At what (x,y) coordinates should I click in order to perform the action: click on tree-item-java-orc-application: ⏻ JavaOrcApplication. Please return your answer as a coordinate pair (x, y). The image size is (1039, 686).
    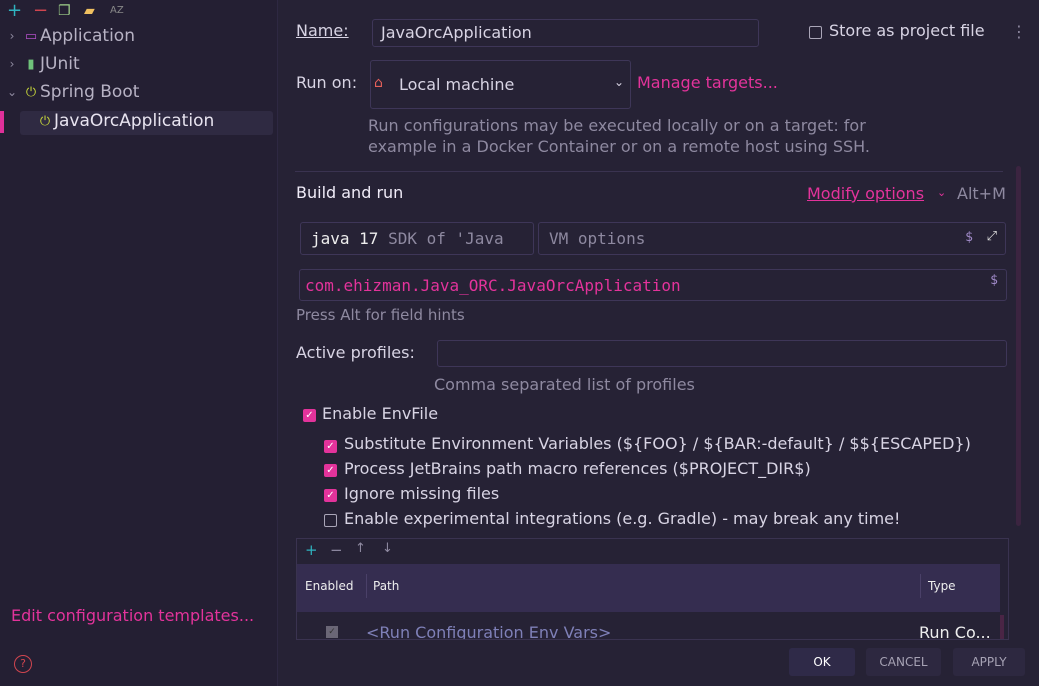
    Looking at the image, I should click on (125, 121).